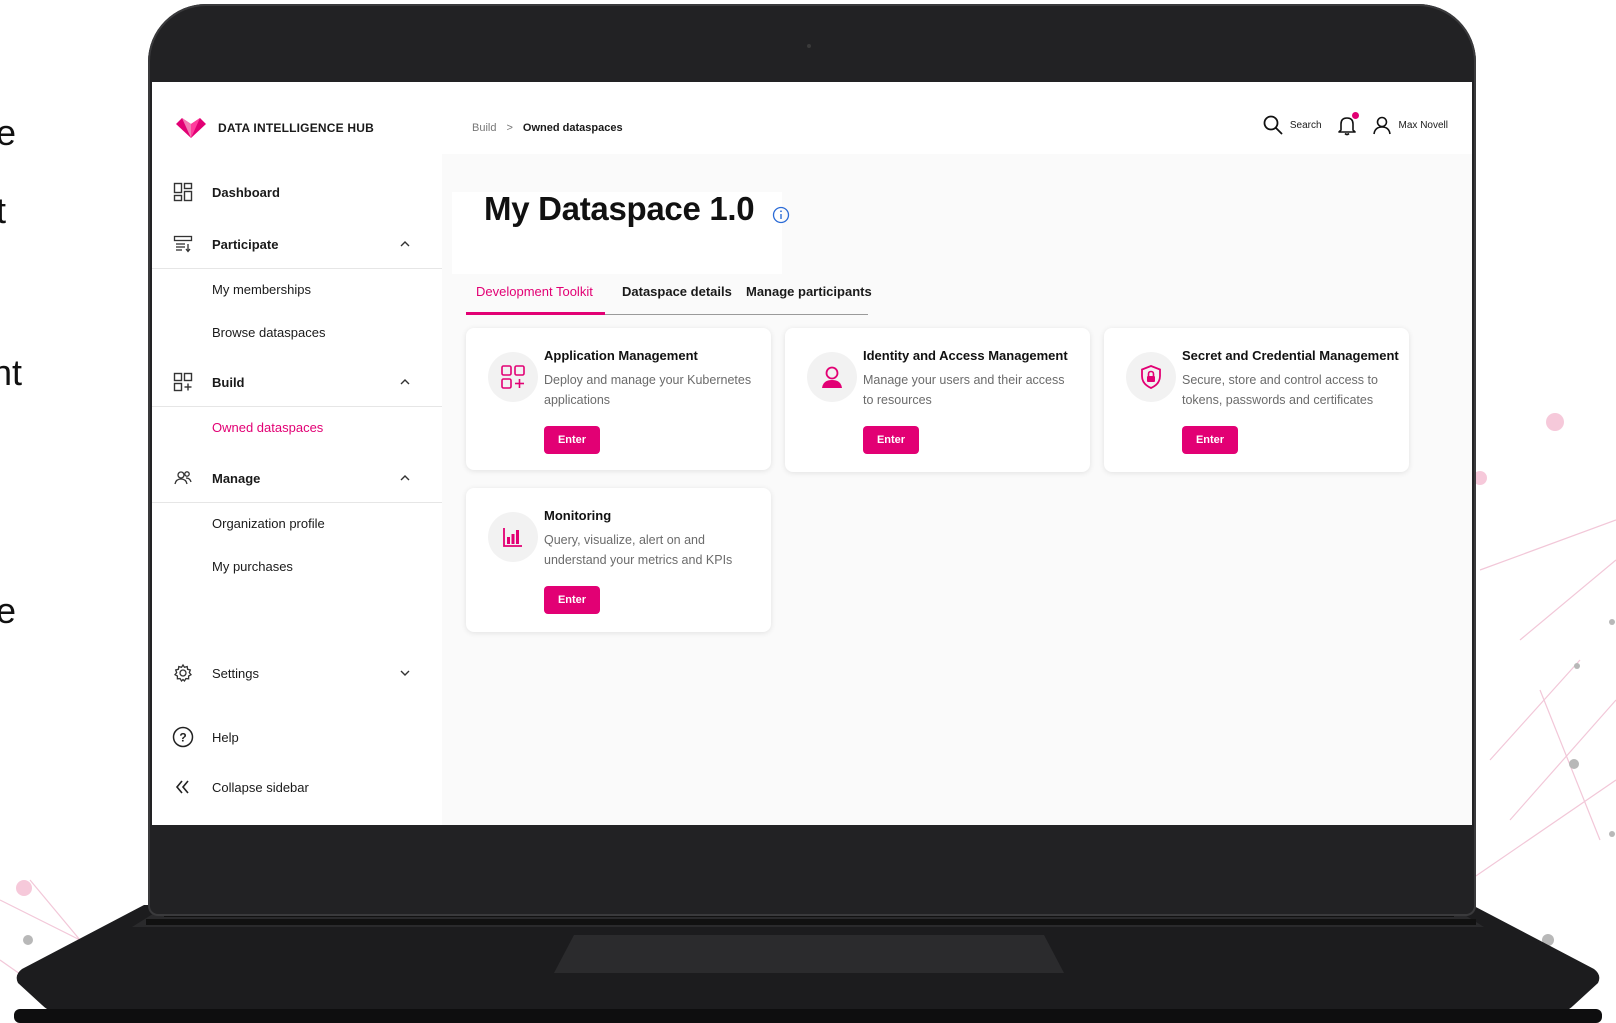 The width and height of the screenshot is (1616, 1023). Describe the element at coordinates (1347, 124) in the screenshot. I see `notifications-button` at that location.